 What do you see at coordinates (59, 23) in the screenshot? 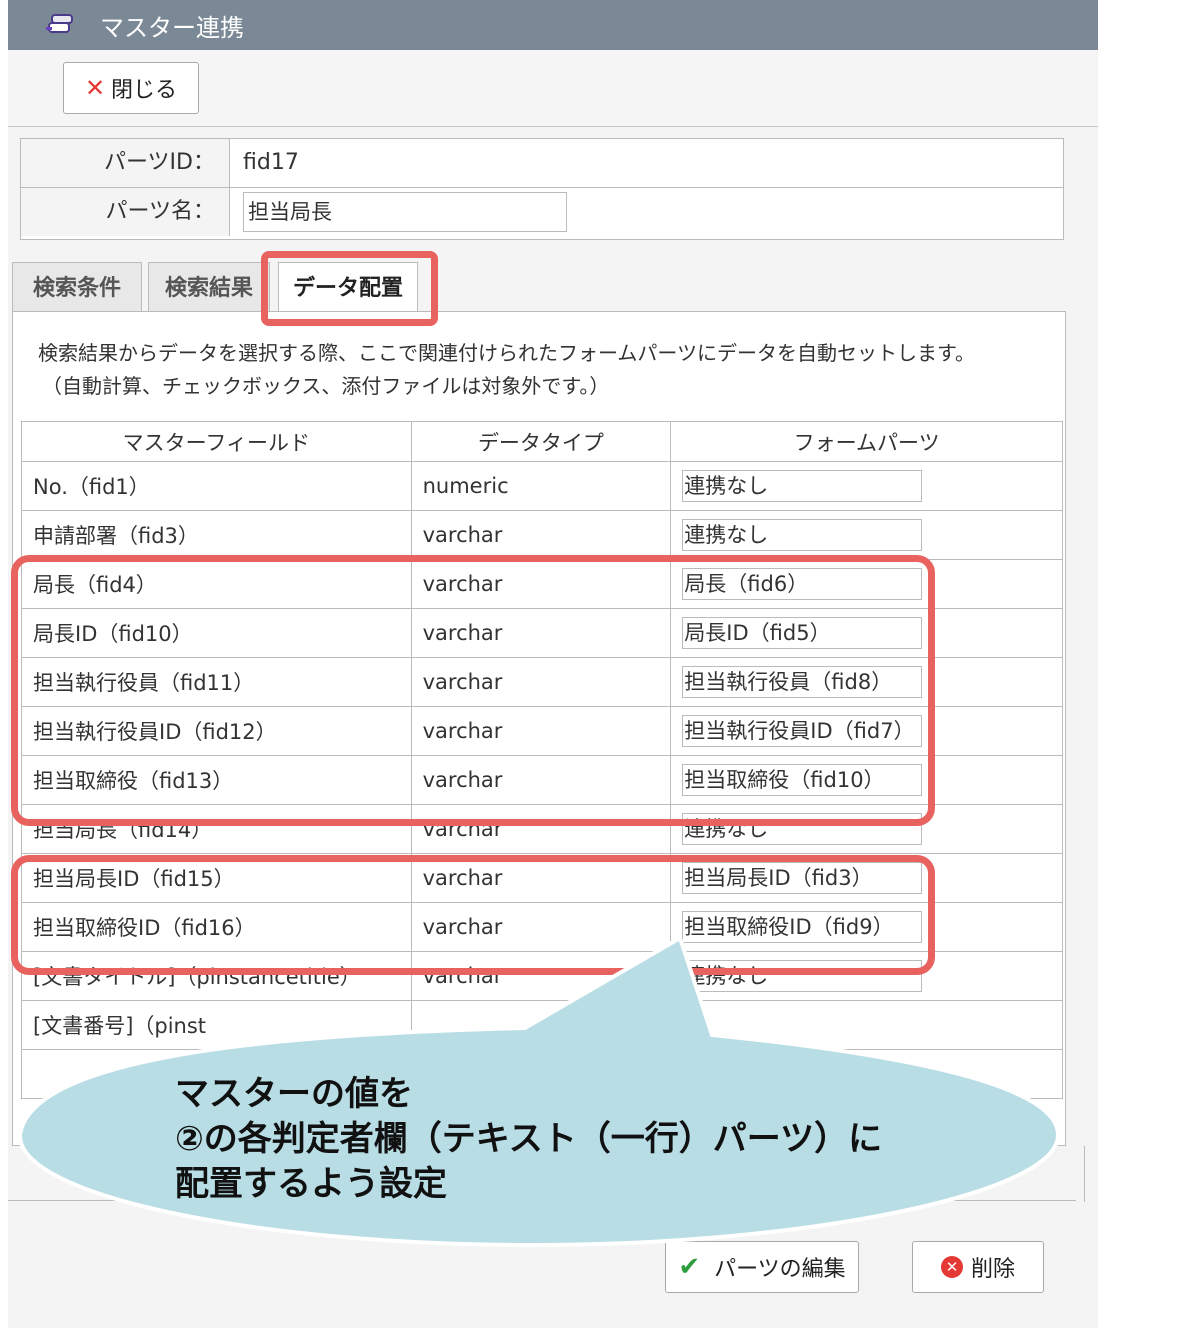
I see `link-icon` at bounding box center [59, 23].